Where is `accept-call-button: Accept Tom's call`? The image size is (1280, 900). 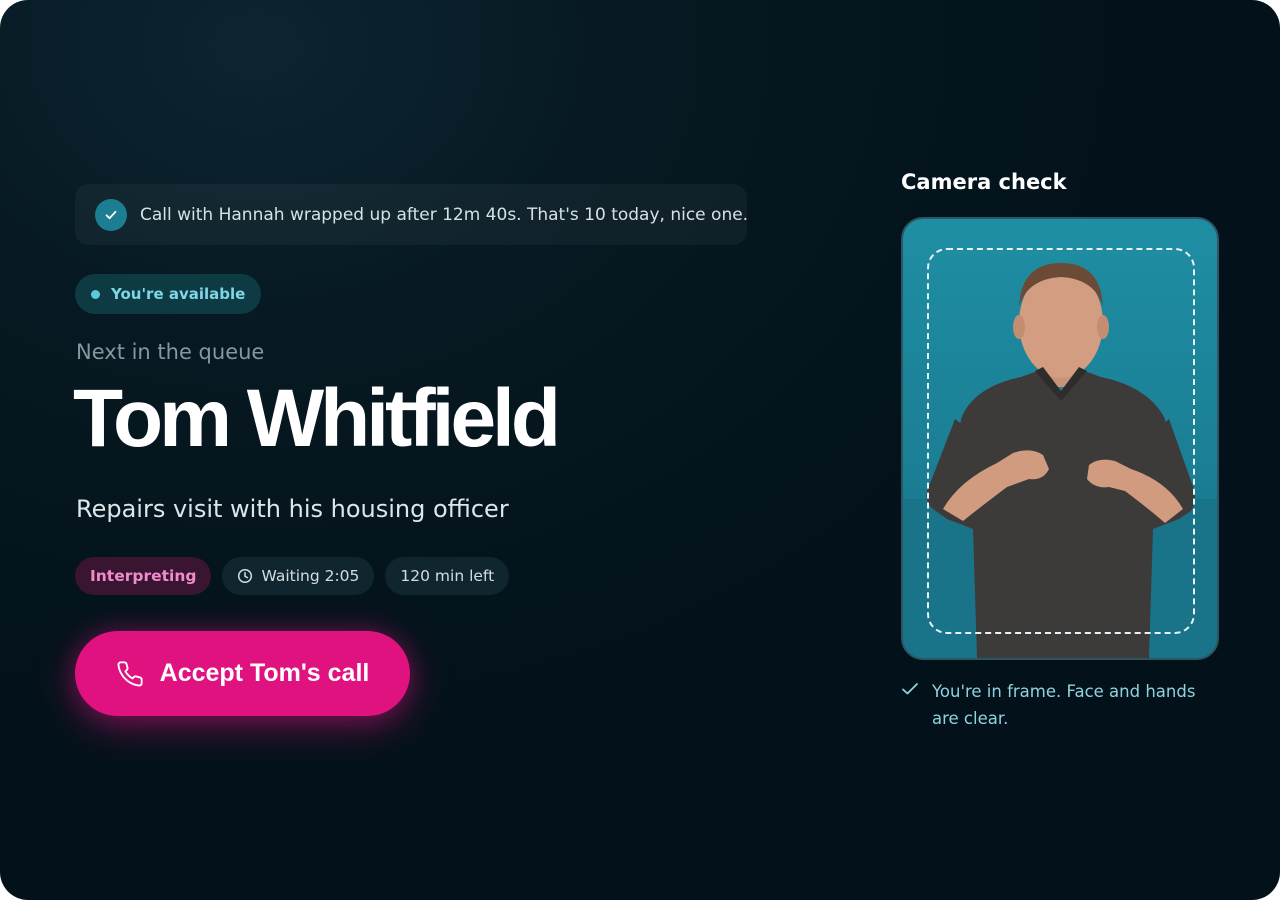 accept-call-button: Accept Tom's call is located at coordinates (242, 673).